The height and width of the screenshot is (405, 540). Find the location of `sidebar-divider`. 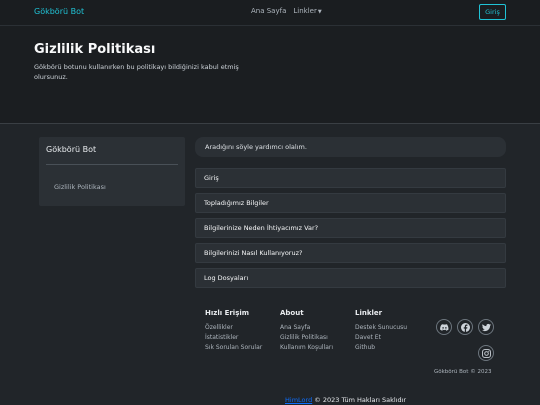

sidebar-divider is located at coordinates (112, 164).